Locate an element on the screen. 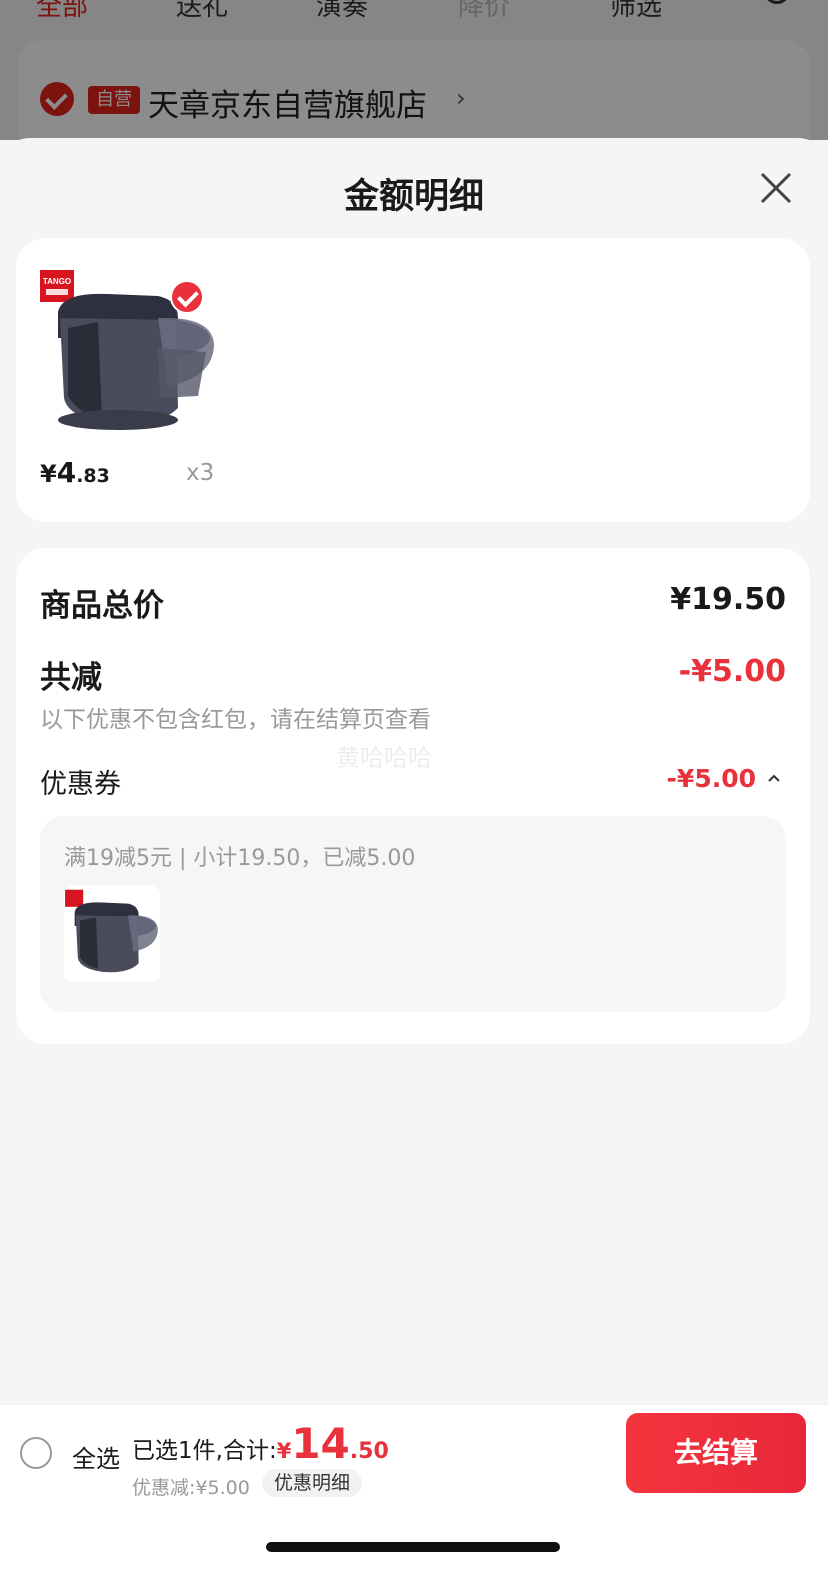 Image resolution: width=828 pixels, height=1572 pixels. goods-total-label: 商品总价 is located at coordinates (102, 606).